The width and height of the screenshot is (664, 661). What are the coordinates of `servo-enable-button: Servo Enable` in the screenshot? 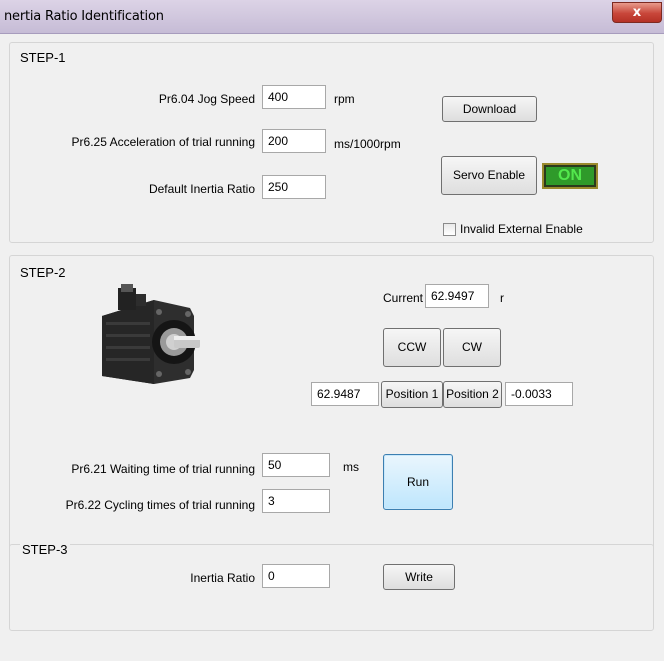 It's located at (489, 175).